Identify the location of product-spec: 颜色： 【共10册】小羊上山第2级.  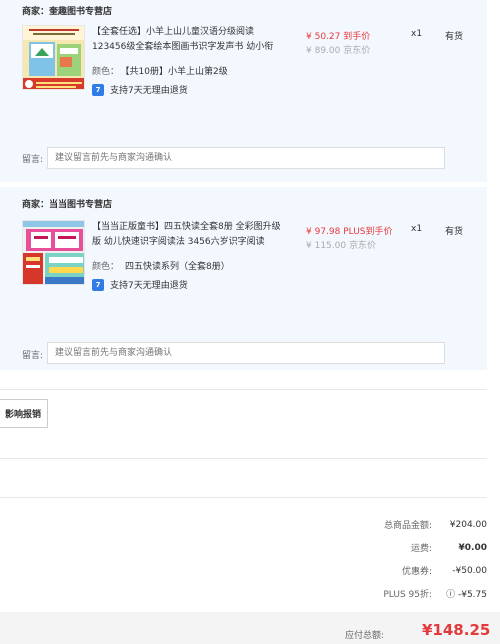
(160, 70).